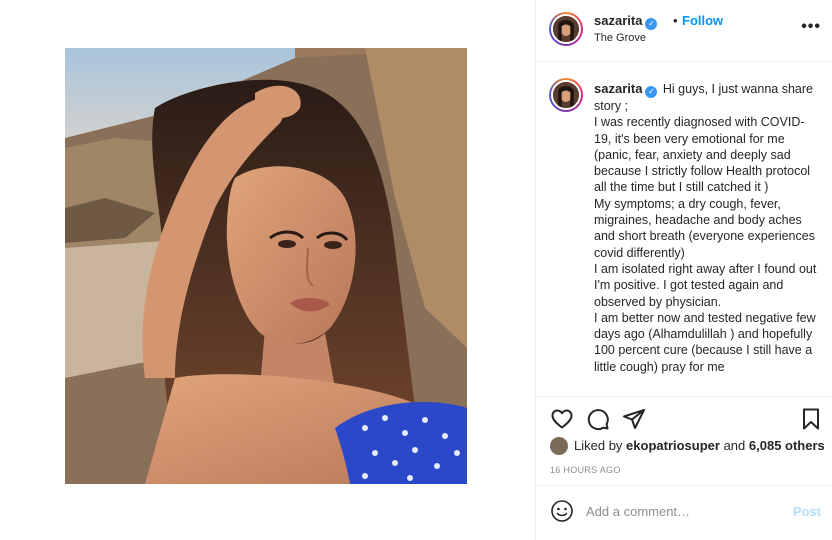 This screenshot has width=832, height=540. Describe the element at coordinates (562, 419) in the screenshot. I see `heart-icon` at that location.